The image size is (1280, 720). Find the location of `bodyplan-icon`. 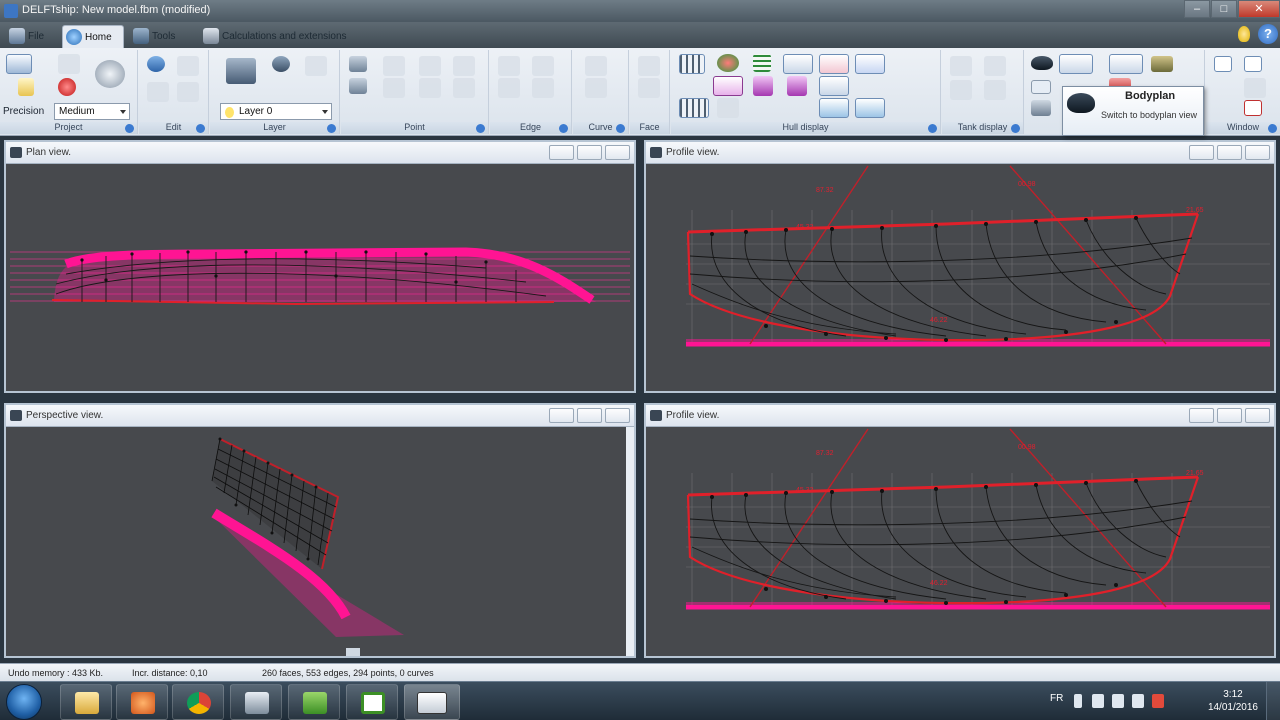

bodyplan-icon is located at coordinates (1042, 63).